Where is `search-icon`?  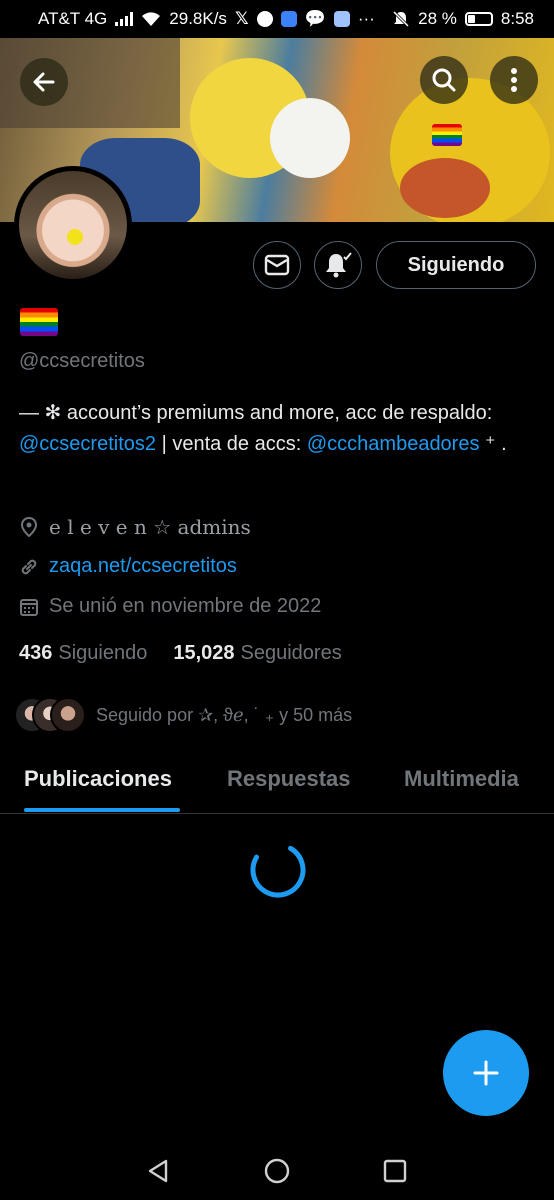
search-icon is located at coordinates (444, 80).